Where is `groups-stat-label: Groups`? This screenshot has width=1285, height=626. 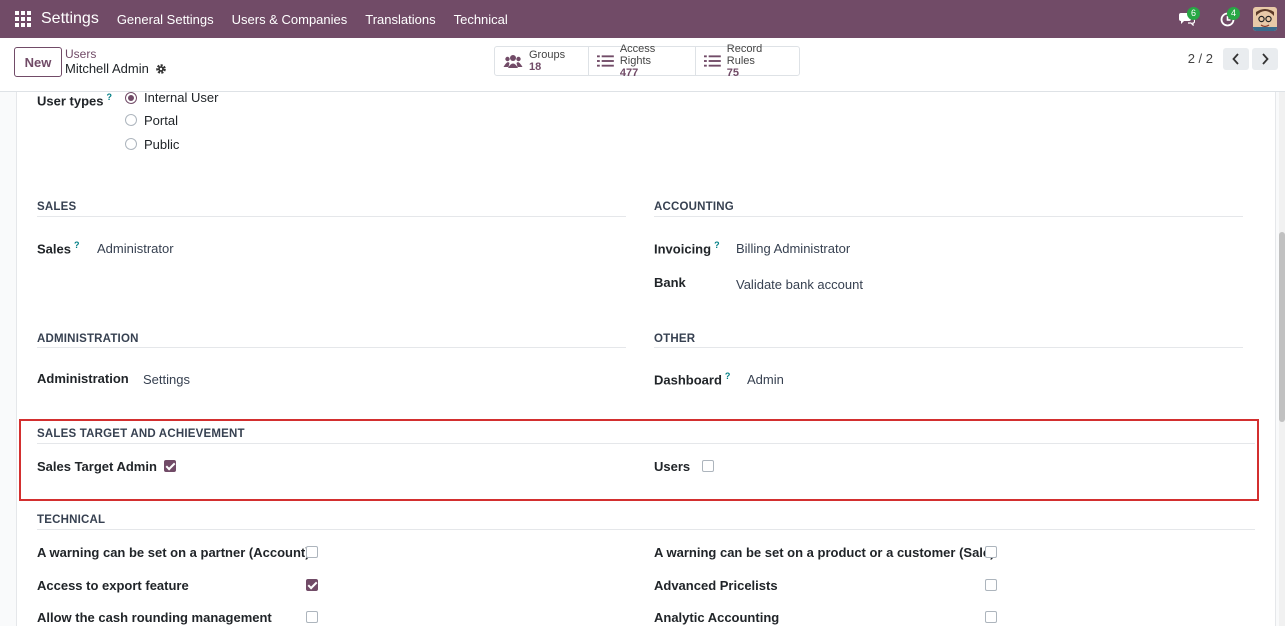 groups-stat-label: Groups is located at coordinates (547, 55).